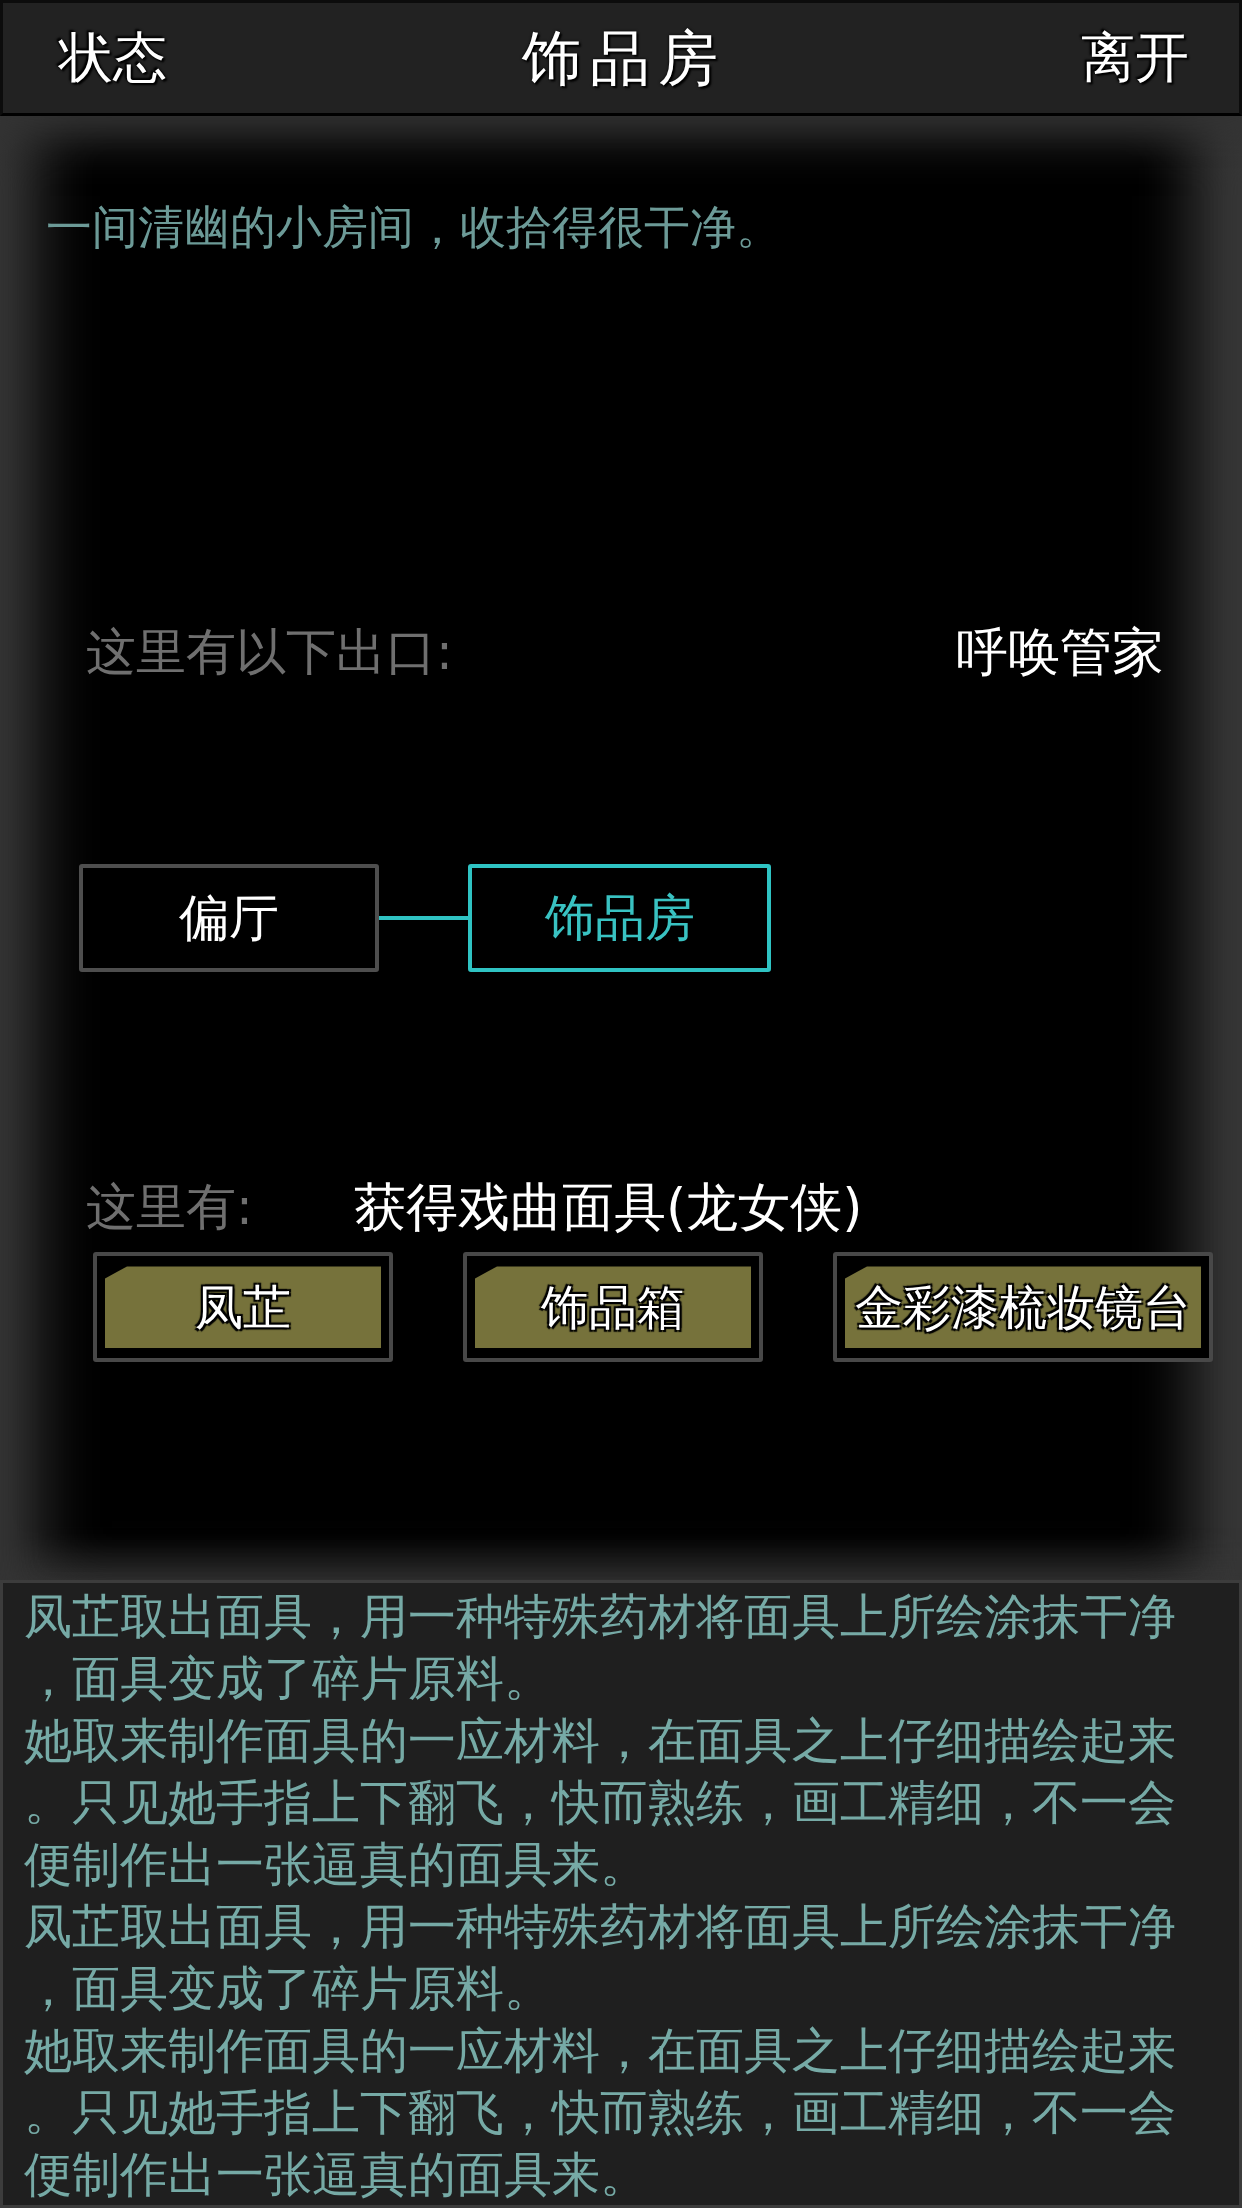 The width and height of the screenshot is (1242, 2208). Describe the element at coordinates (624, 59) in the screenshot. I see `room-title: 饰品房` at that location.